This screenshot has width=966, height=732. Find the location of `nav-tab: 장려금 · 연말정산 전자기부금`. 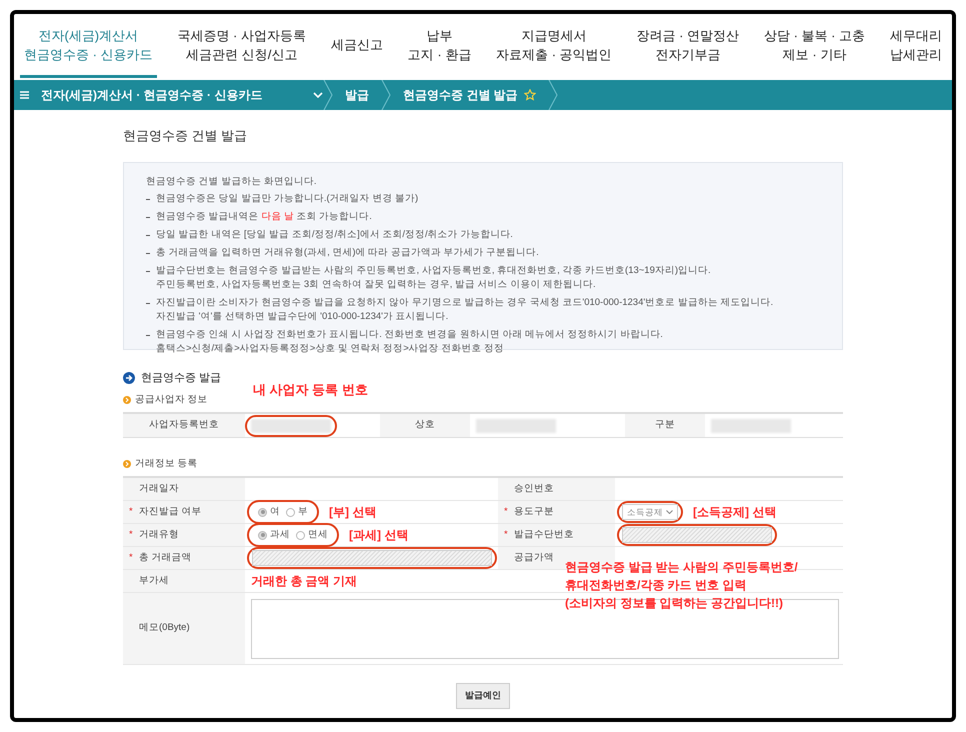

nav-tab: 장려금 · 연말정산 전자기부금 is located at coordinates (688, 46).